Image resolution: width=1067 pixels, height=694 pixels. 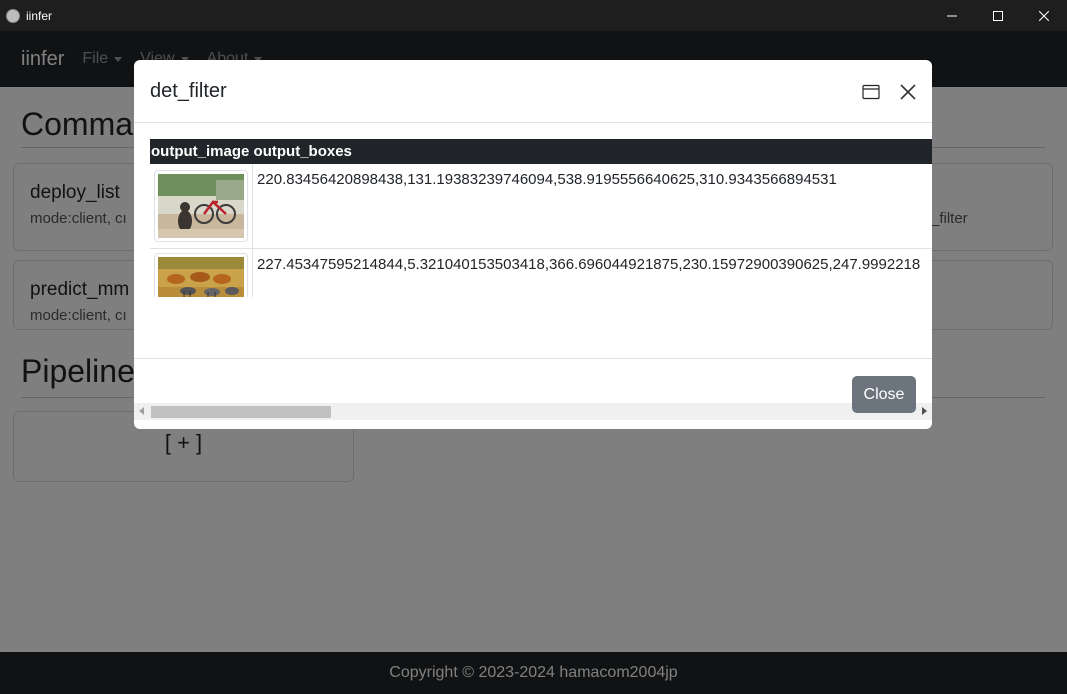 I want to click on maximize-button, so click(x=998, y=15).